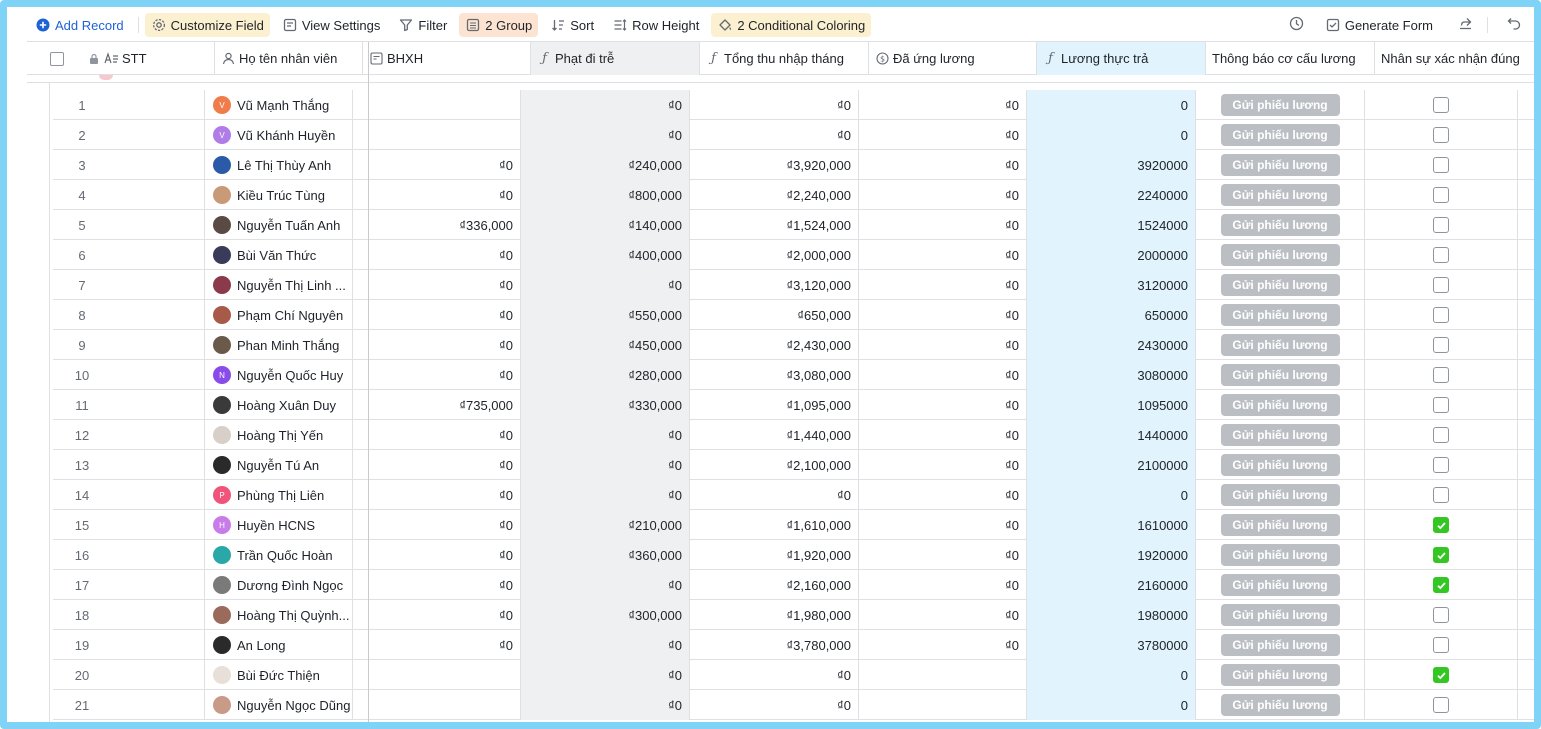 Image resolution: width=1541 pixels, height=729 pixels. What do you see at coordinates (1111, 525) in the screenshot?
I see `cell-luong: 1610000` at bounding box center [1111, 525].